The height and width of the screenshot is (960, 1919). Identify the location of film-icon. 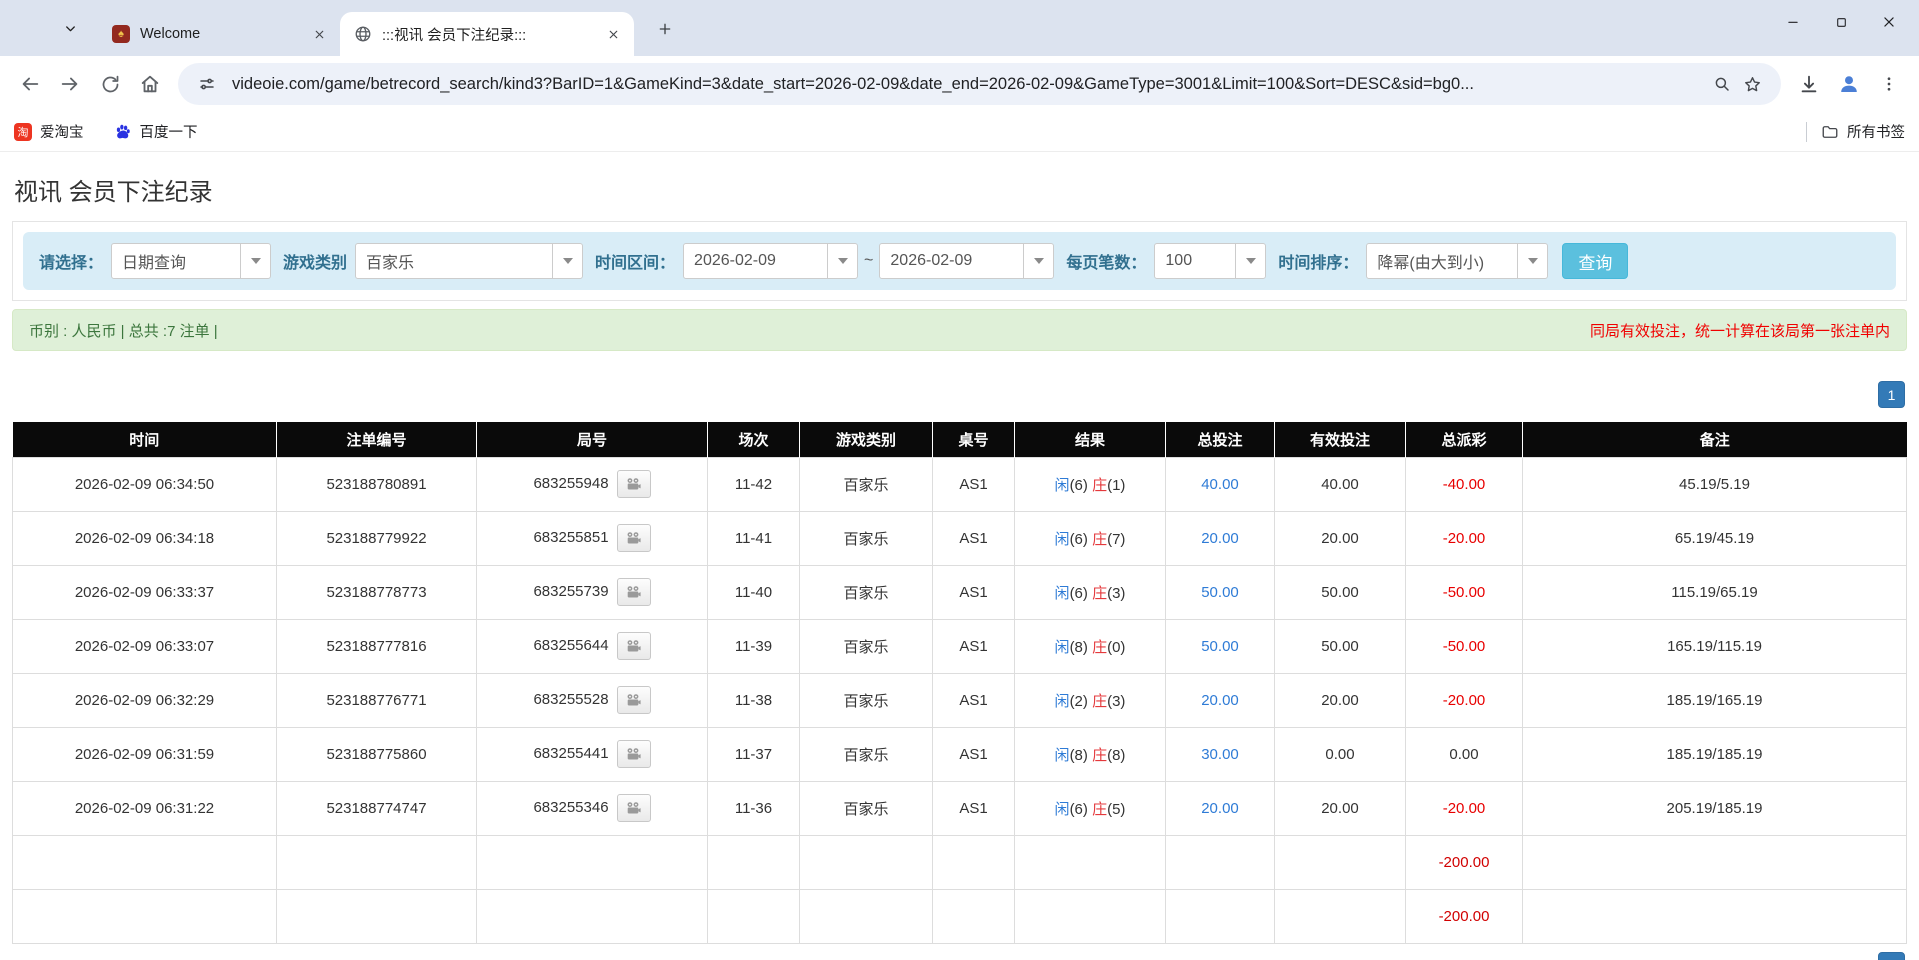
(634, 591).